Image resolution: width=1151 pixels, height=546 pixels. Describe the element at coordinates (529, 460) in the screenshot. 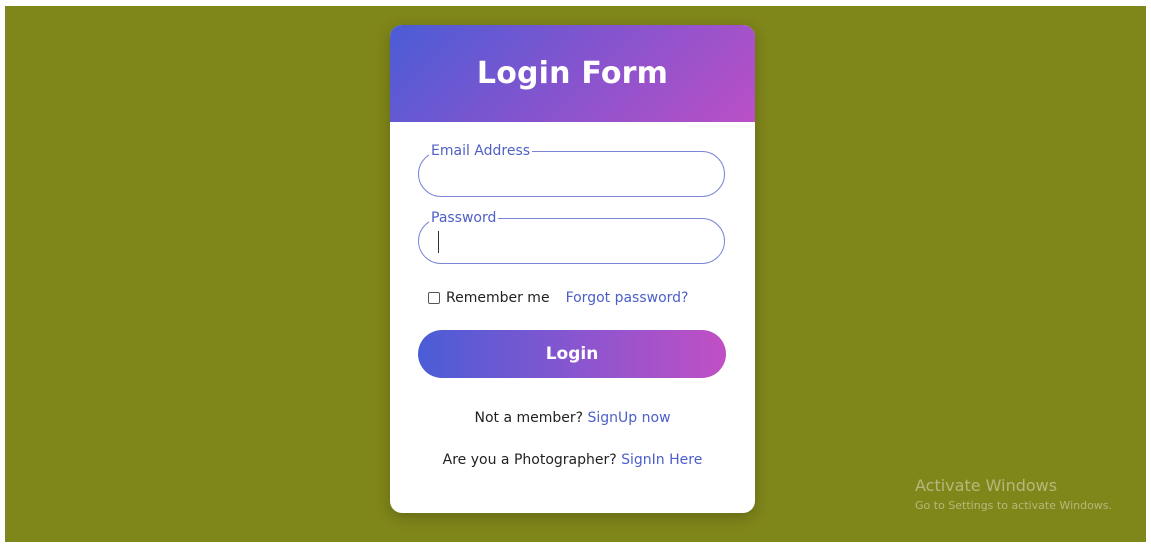

I see `photographer-prompt: Are you a Photographer?` at that location.